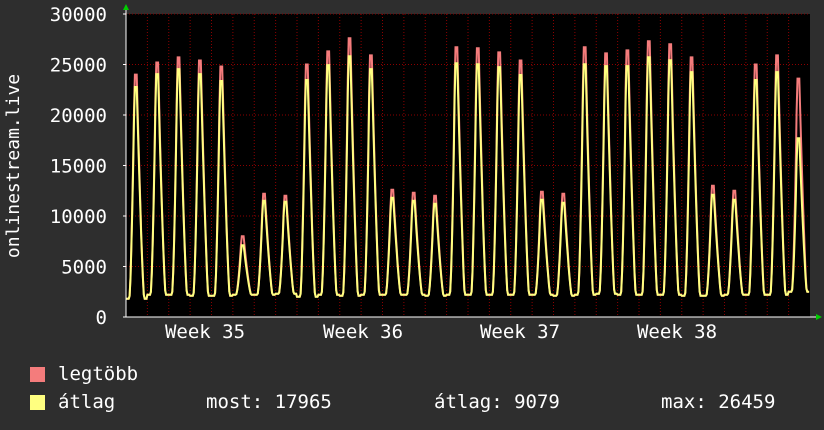  What do you see at coordinates (205, 330) in the screenshot?
I see `x-tick-label: Week 35` at bounding box center [205, 330].